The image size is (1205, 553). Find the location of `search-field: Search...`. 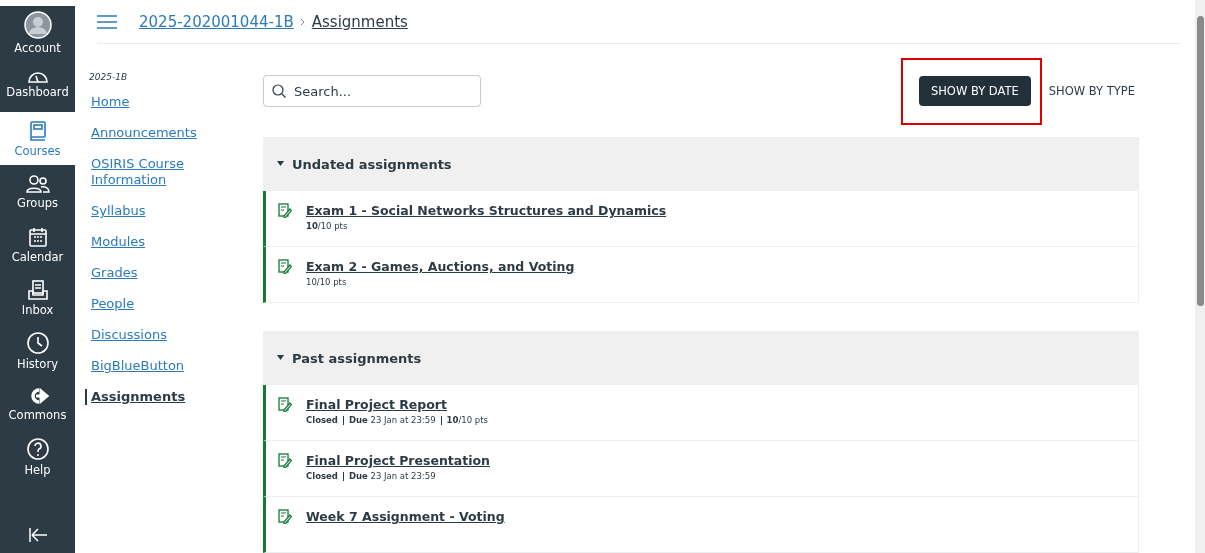

search-field: Search... is located at coordinates (372, 91).